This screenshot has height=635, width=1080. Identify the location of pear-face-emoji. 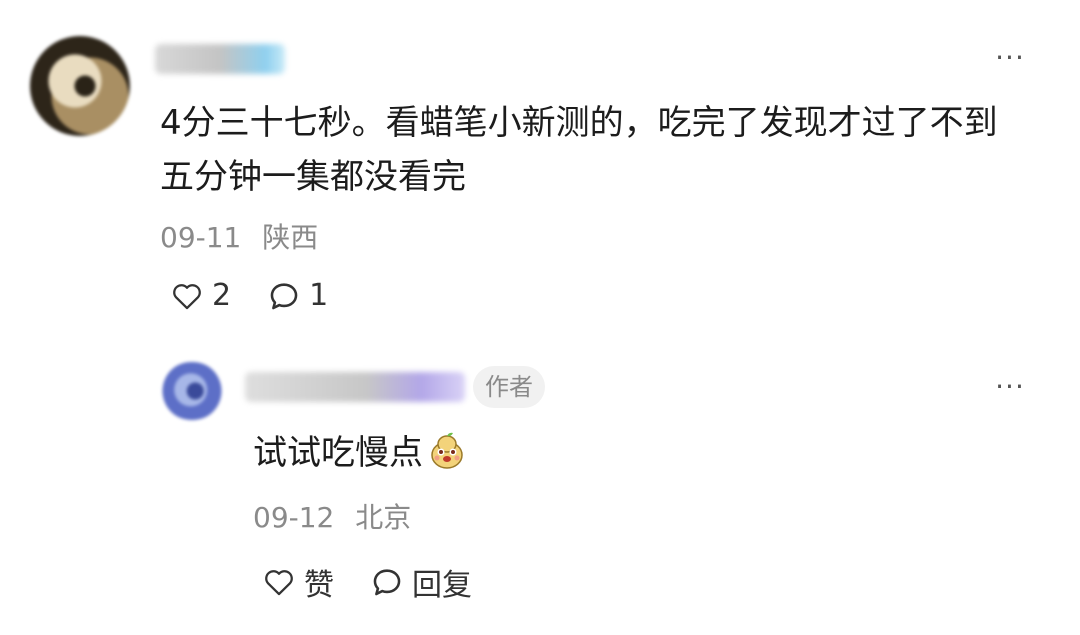
(447, 450).